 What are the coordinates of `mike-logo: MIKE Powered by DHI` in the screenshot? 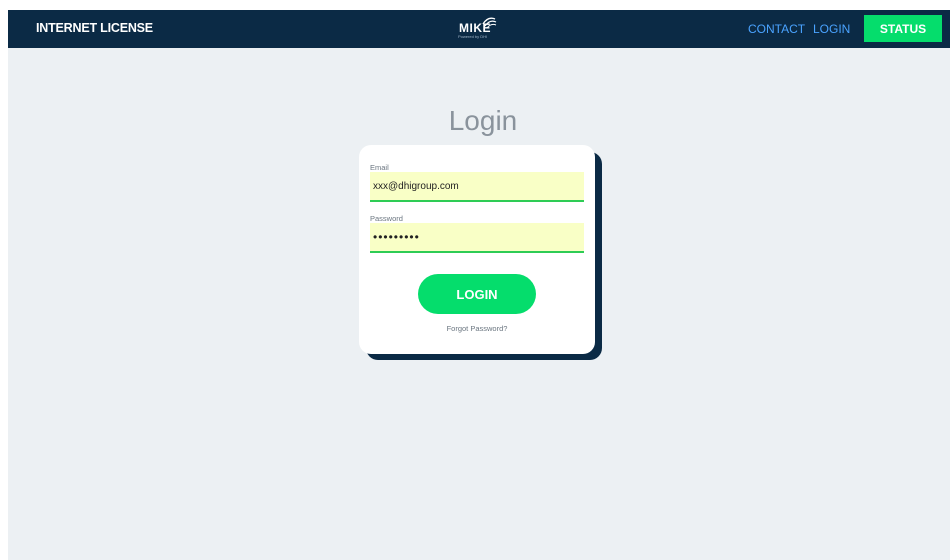 It's located at (479, 29).